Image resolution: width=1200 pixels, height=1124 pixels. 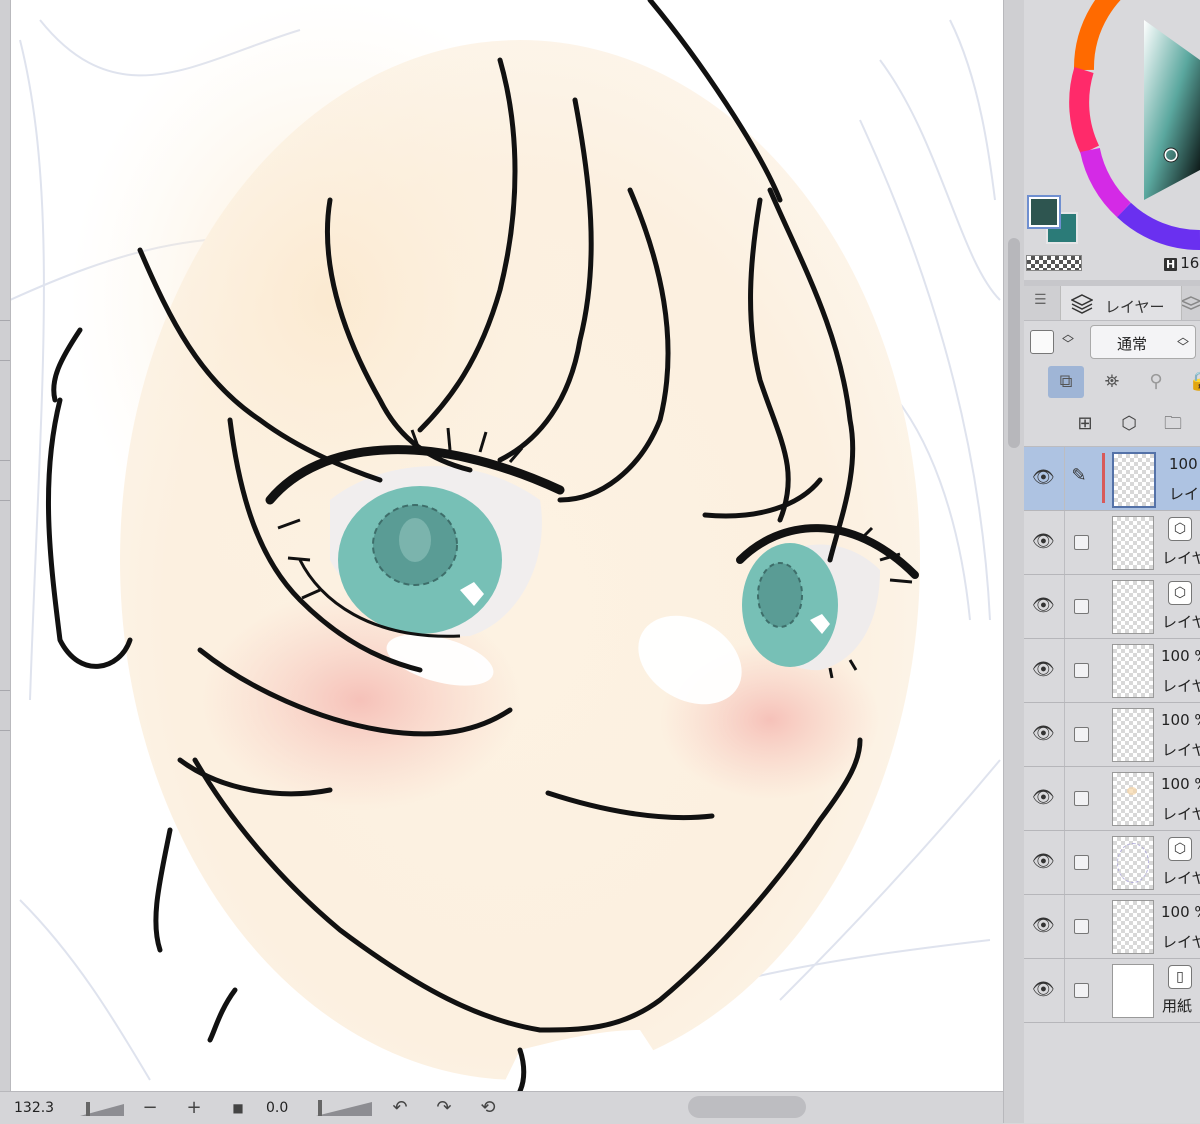 What do you see at coordinates (1191, 304) in the screenshot?
I see `next-tab-icon` at bounding box center [1191, 304].